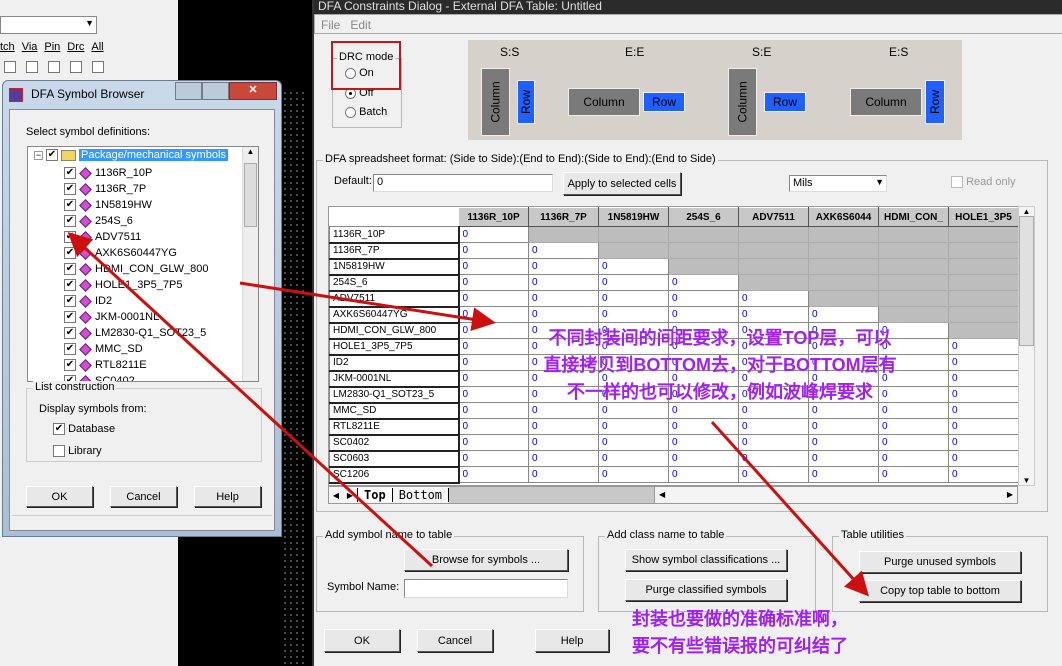 The width and height of the screenshot is (1062, 666). What do you see at coordinates (367, 306) in the screenshot?
I see `arrow-to-grid` at bounding box center [367, 306].